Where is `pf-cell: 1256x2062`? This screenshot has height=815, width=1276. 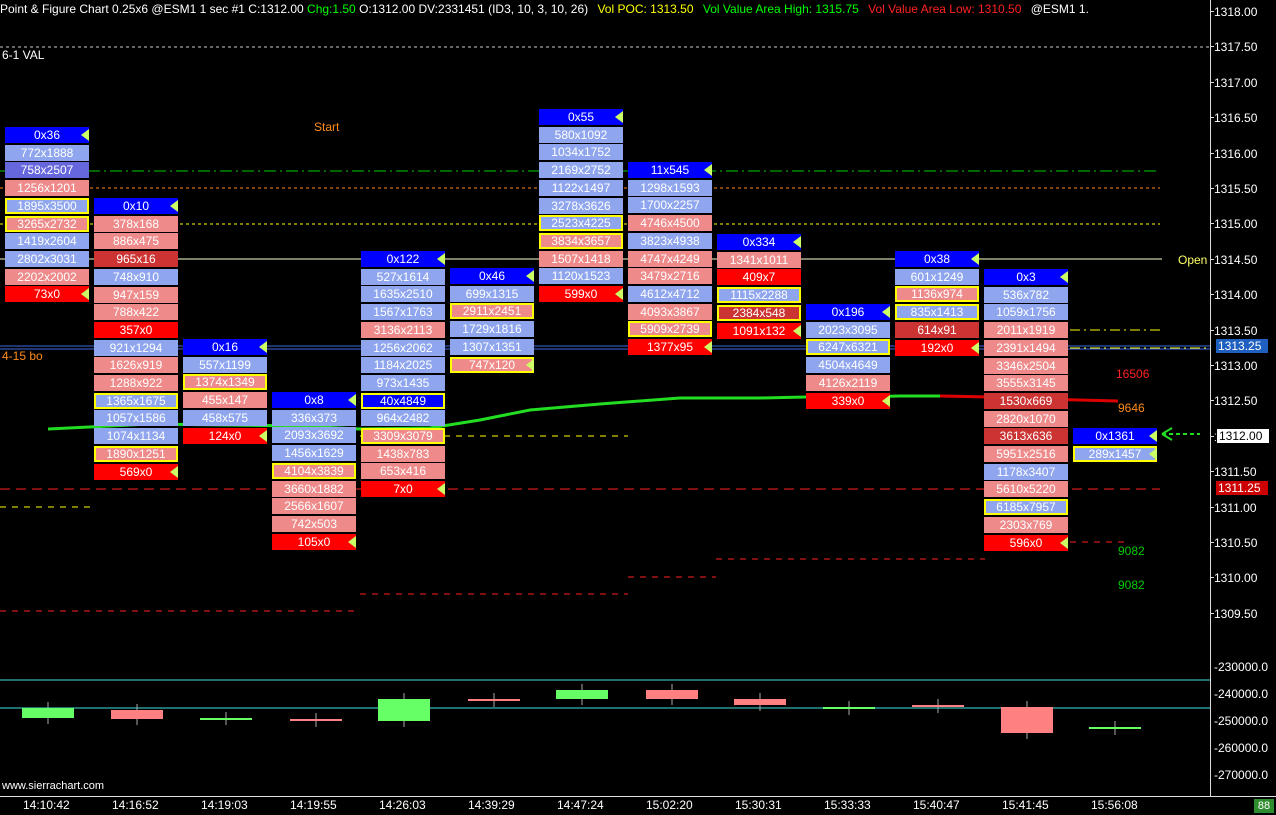 pf-cell: 1256x2062 is located at coordinates (403, 347).